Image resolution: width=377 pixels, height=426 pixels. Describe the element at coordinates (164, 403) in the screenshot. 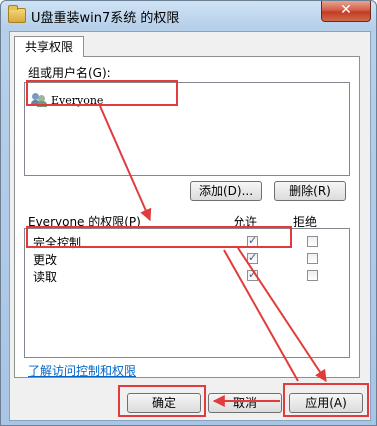

I see `ok-button: 确定` at that location.